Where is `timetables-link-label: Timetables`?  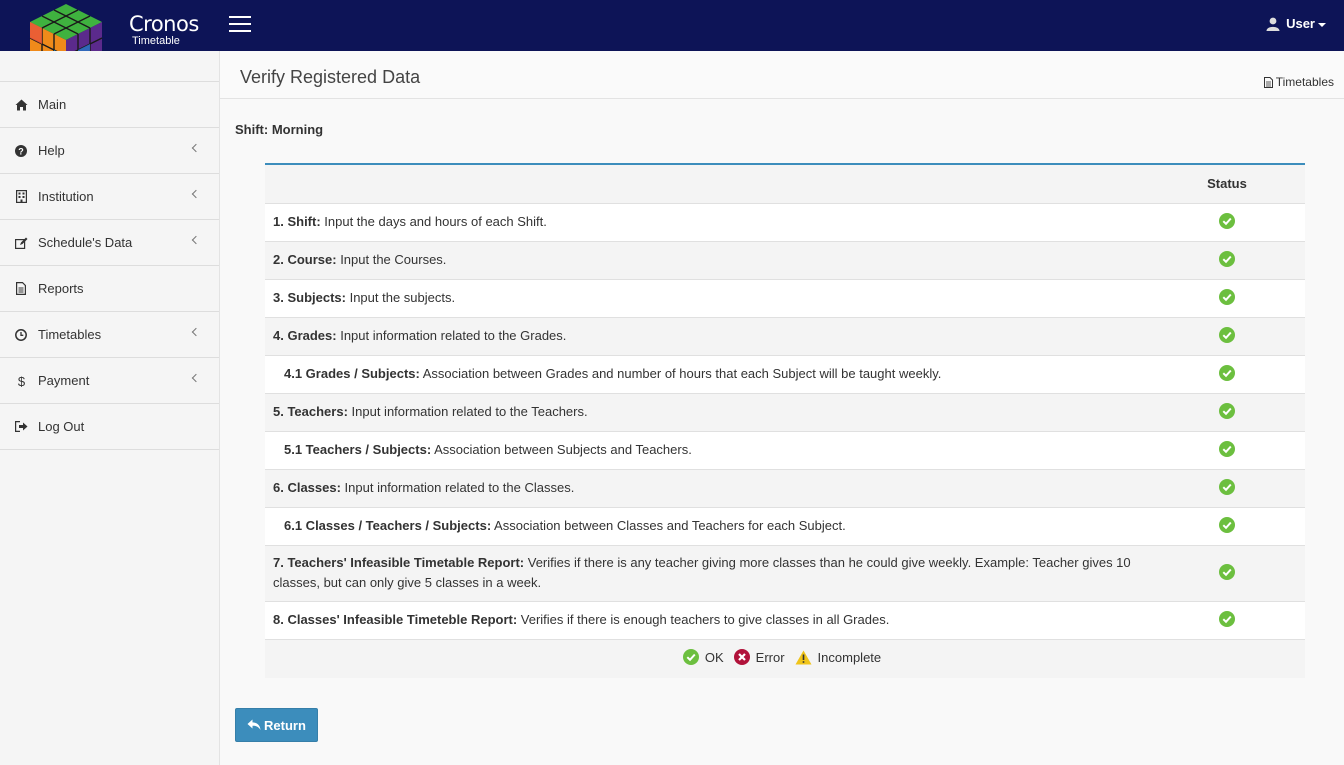 timetables-link-label: Timetables is located at coordinates (1304, 82).